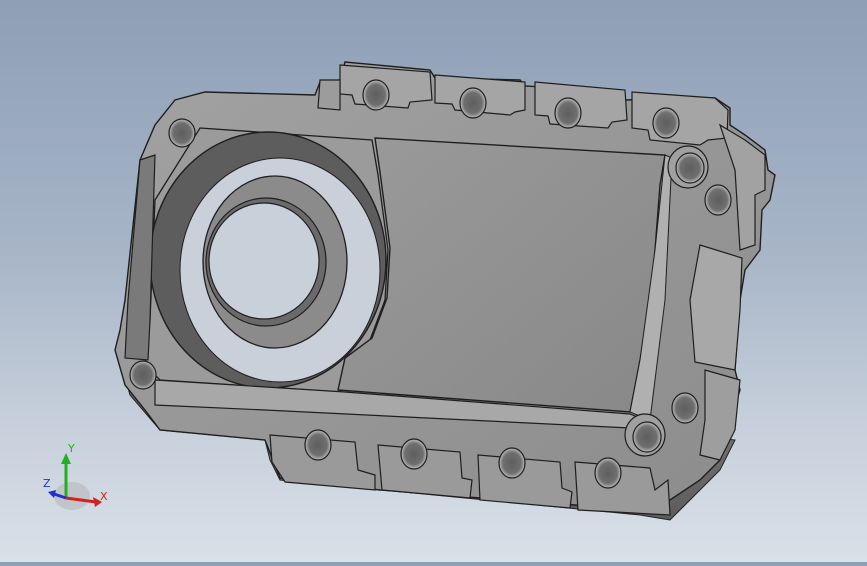  I want to click on orientation-triad: Y X Z, so click(78, 480).